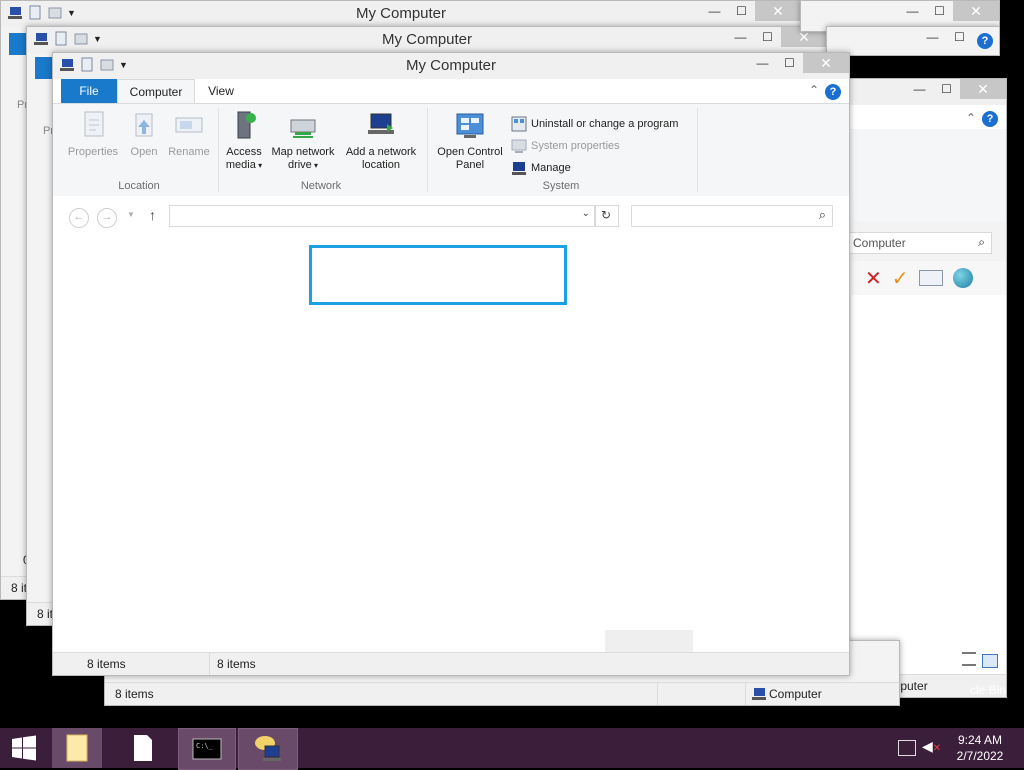 This screenshot has height=770, width=1024. I want to click on open-control-panel-button: Open Control Panel, so click(470, 141).